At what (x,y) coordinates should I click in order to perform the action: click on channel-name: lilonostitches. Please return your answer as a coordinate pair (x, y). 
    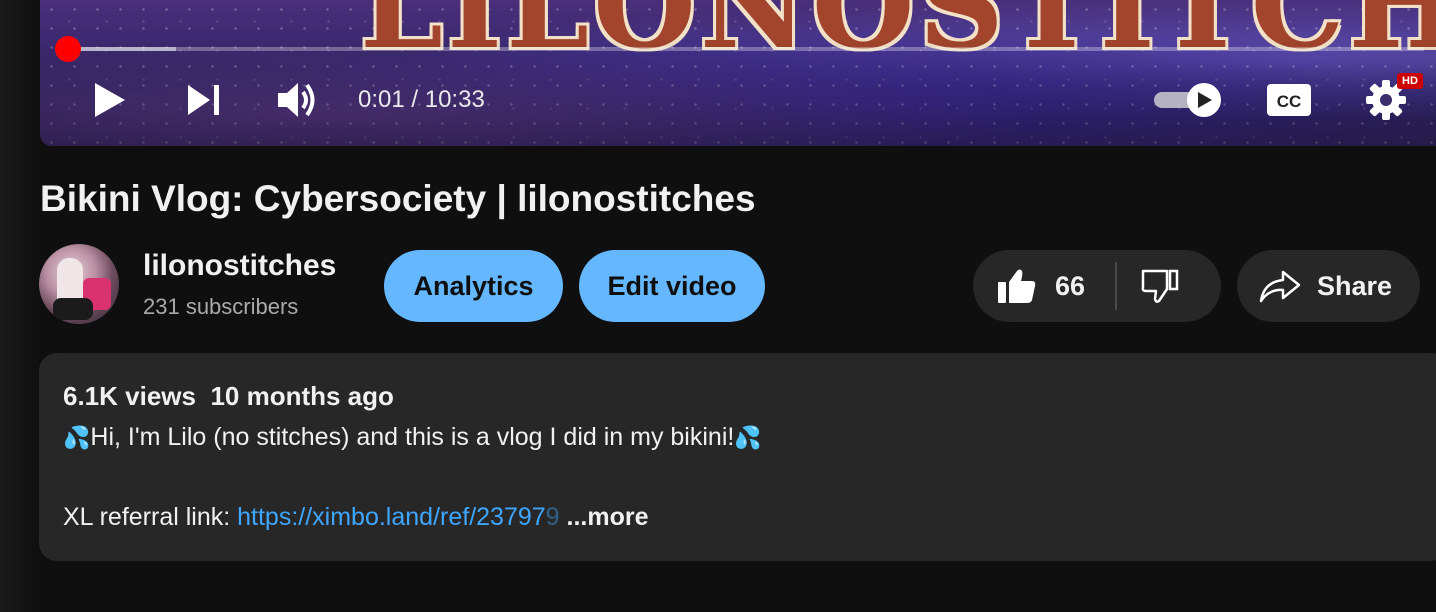
    Looking at the image, I should click on (239, 266).